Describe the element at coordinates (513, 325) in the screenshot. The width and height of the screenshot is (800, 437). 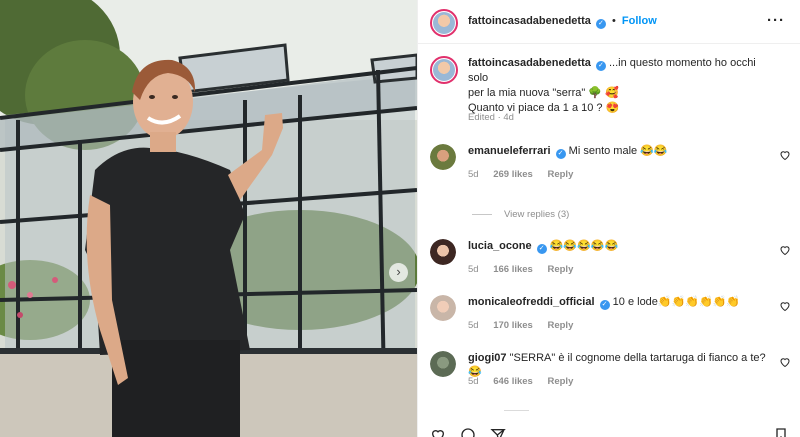
I see `comment-likes: 170 likes` at that location.